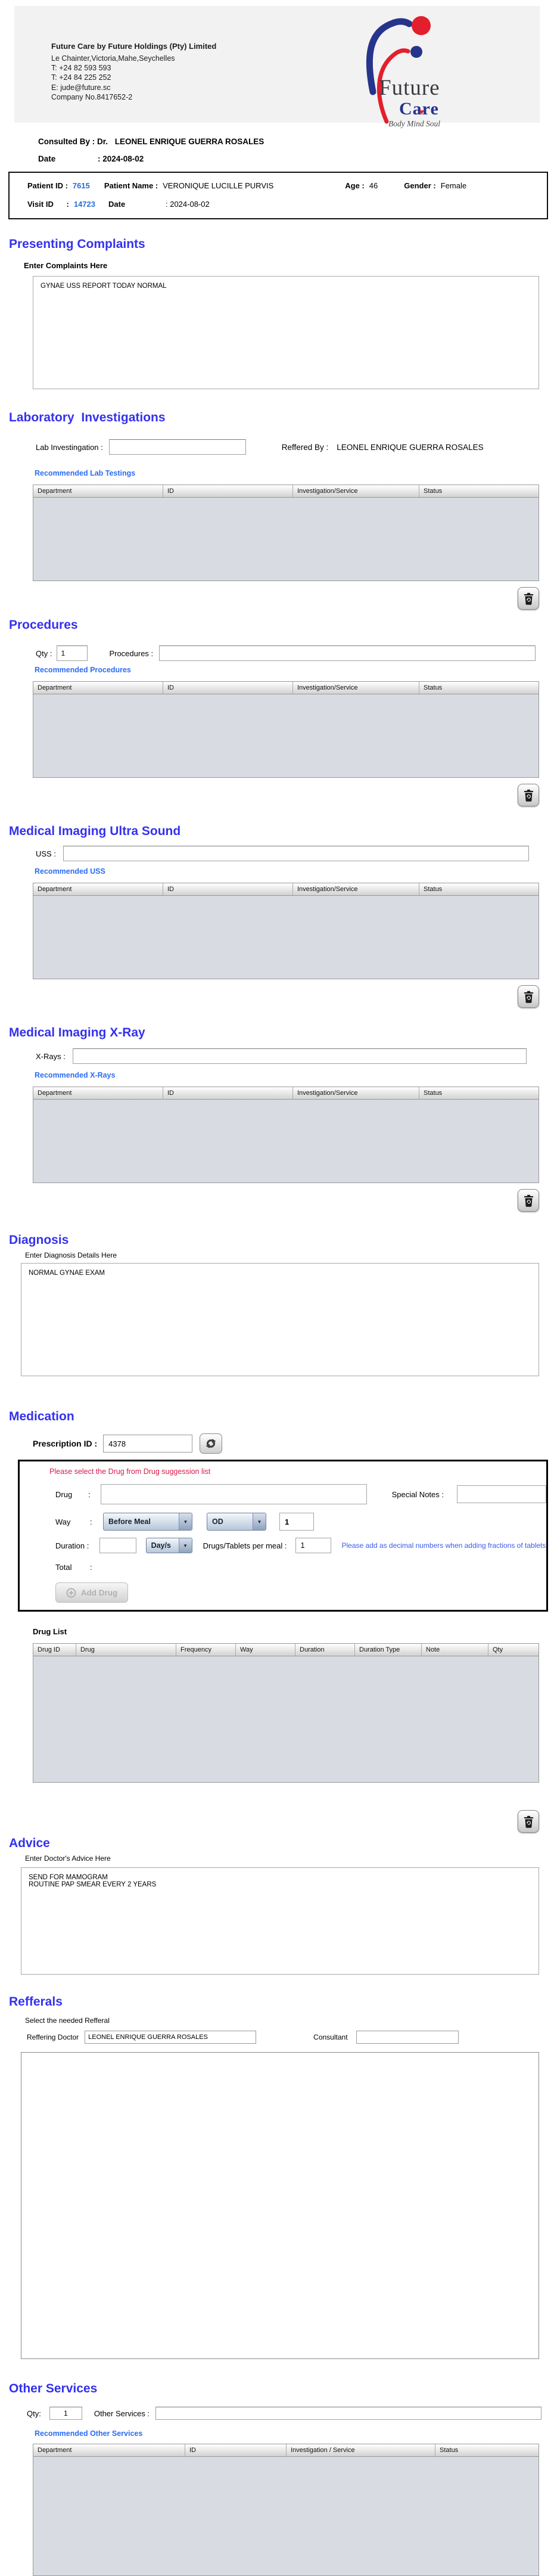 This screenshot has width=554, height=2576. I want to click on recommended-other-services-label: Recommended Other Services, so click(89, 2433).